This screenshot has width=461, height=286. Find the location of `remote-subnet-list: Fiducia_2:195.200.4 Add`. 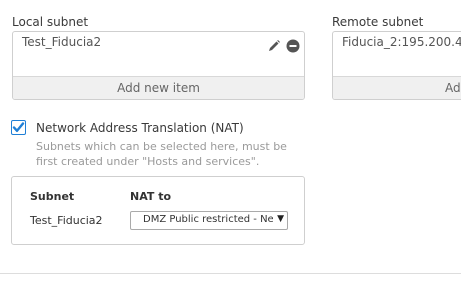

remote-subnet-list: Fiducia_2:195.200.4 Add is located at coordinates (396, 65).